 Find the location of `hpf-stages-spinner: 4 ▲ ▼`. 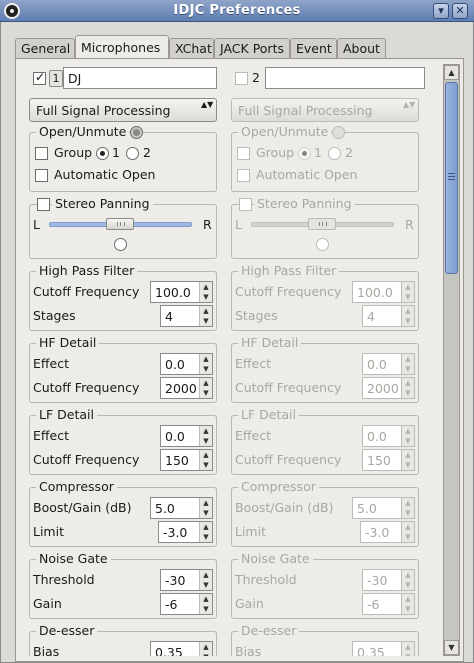

hpf-stages-spinner: 4 ▲ ▼ is located at coordinates (186, 316).